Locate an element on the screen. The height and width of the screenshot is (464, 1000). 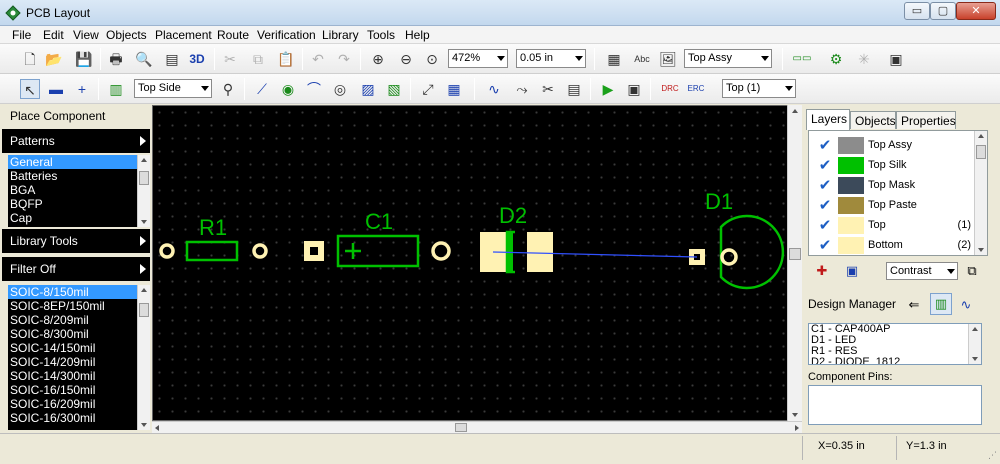
list-item: SOIC-16/150mil is located at coordinates (79, 390).